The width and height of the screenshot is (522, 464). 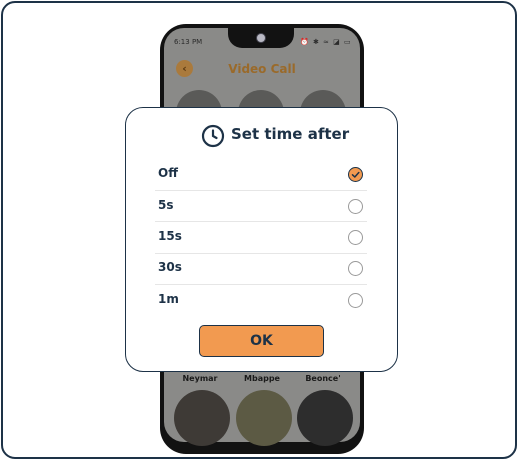 What do you see at coordinates (184, 68) in the screenshot?
I see `chevron-left-icon: ‹` at bounding box center [184, 68].